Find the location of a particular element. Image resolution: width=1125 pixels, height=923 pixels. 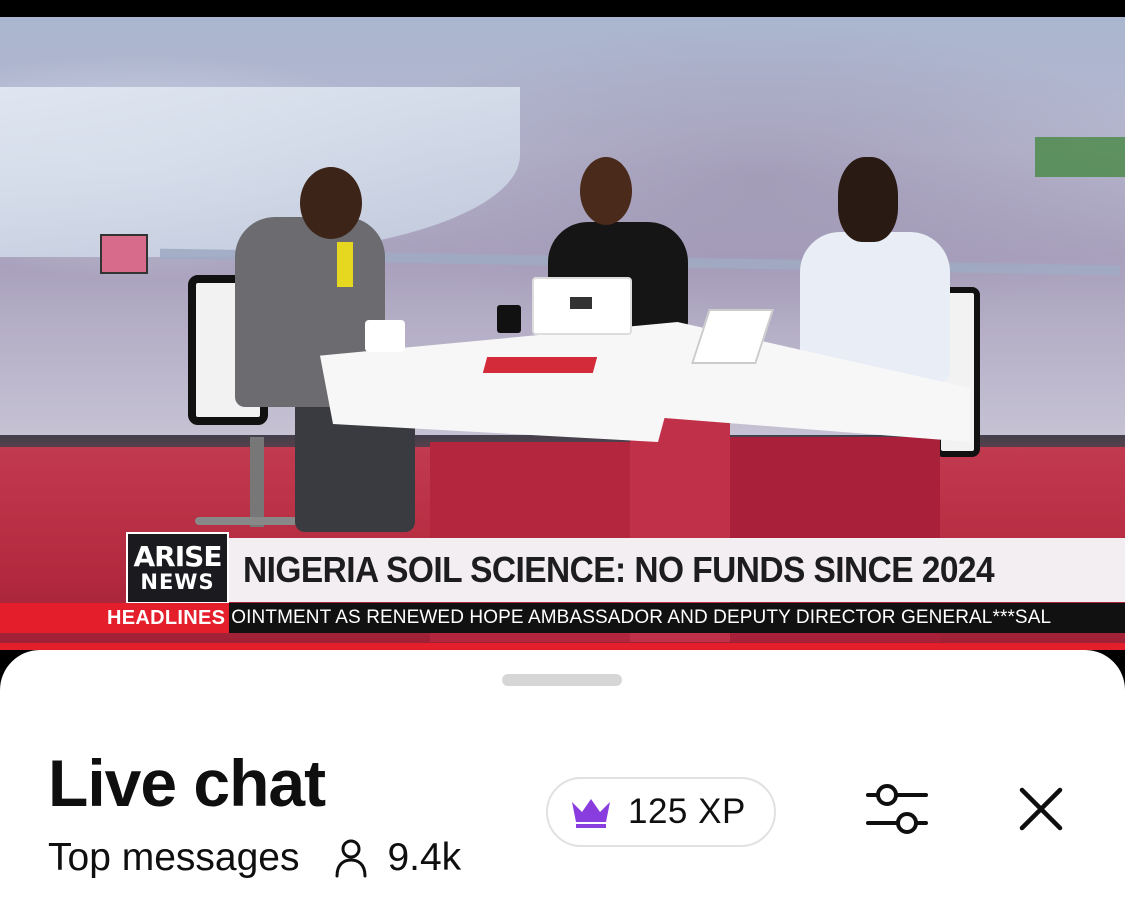

xp-label: 125 XP is located at coordinates (687, 811).